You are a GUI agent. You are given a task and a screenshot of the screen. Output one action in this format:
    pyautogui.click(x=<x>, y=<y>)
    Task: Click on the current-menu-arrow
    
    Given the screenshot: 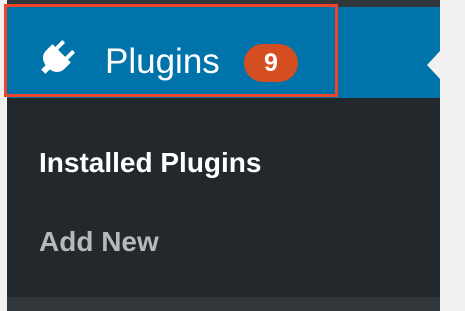 What is the action you would take?
    pyautogui.click(x=433, y=65)
    